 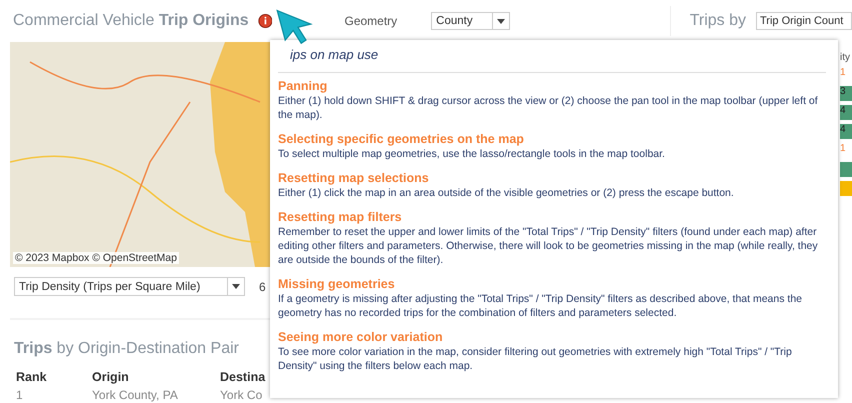 I want to click on section-text: Either (1) hold down SHIFT & drag cursor across the view or (2) choose the pan tool in the map toolbar (upper left of the map)., so click(x=548, y=108).